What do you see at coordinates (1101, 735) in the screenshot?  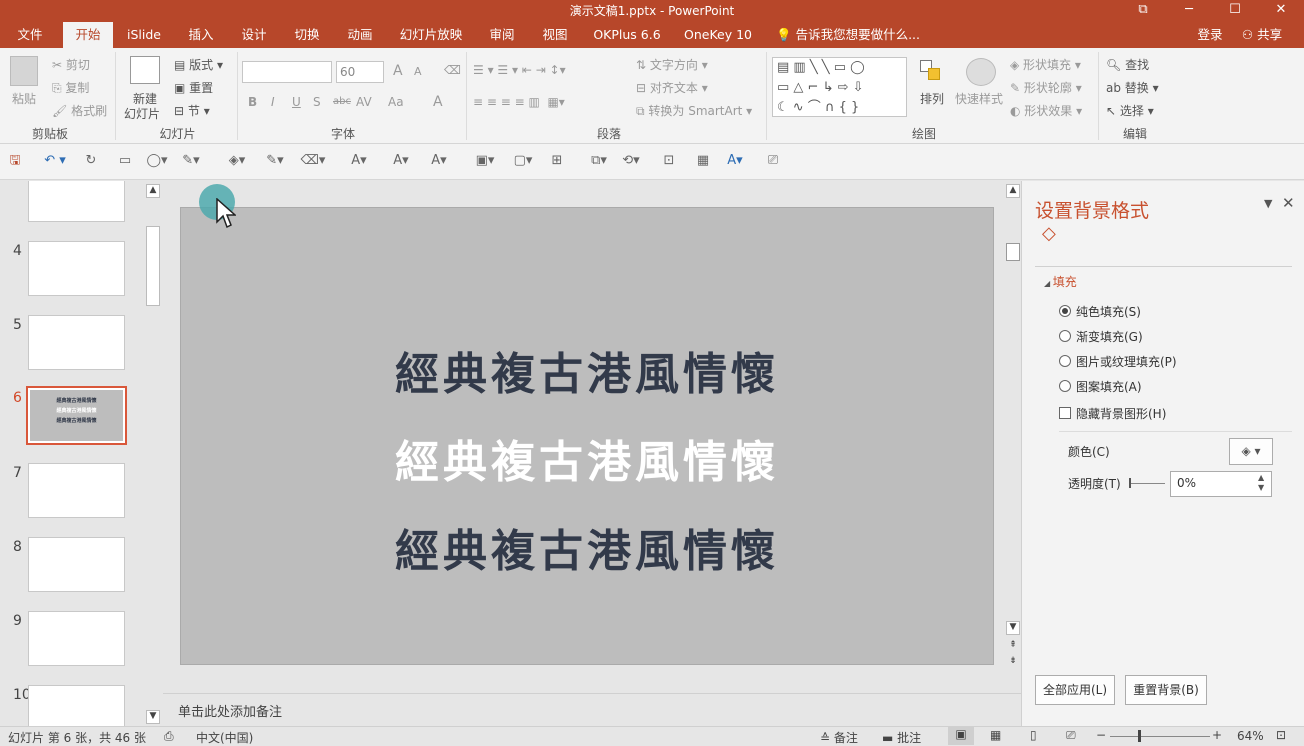 I see `zoom-out-icon: −` at bounding box center [1101, 735].